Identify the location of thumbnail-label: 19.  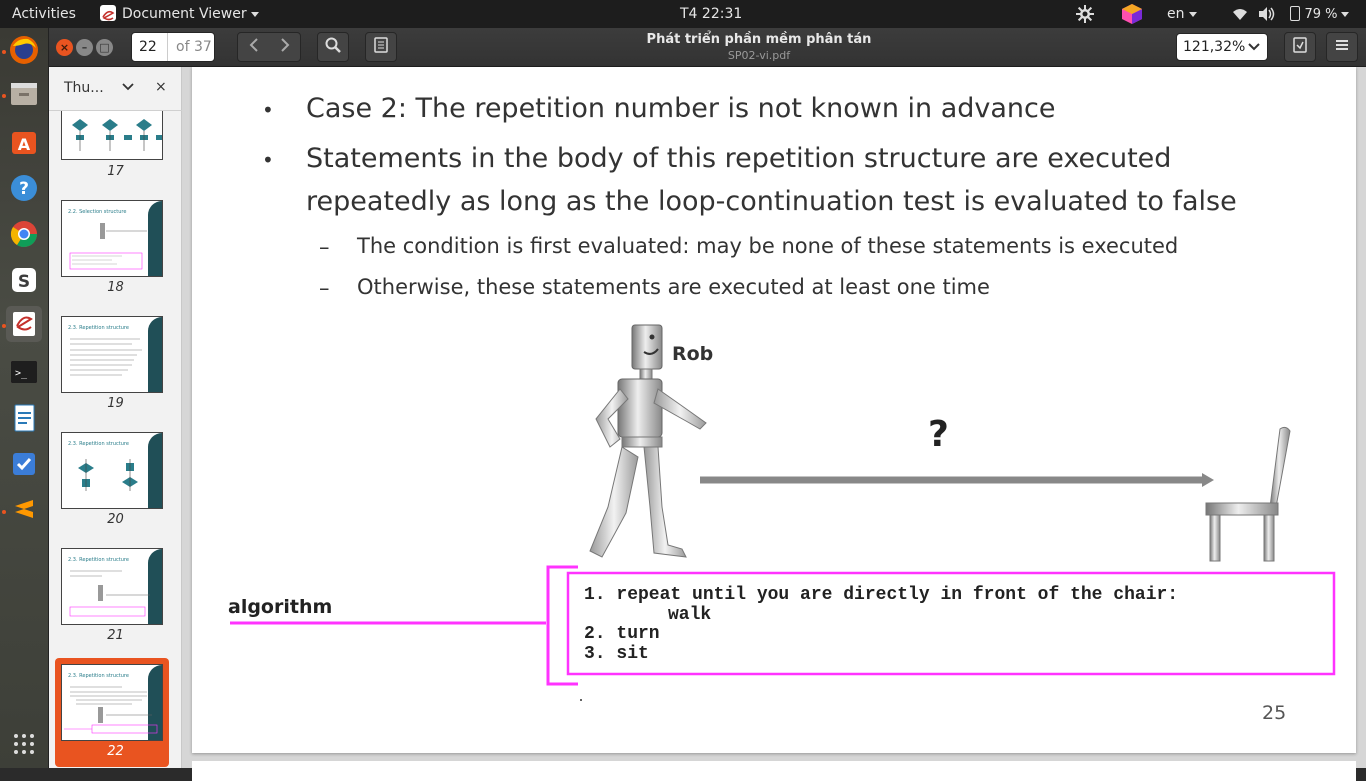
(115, 403).